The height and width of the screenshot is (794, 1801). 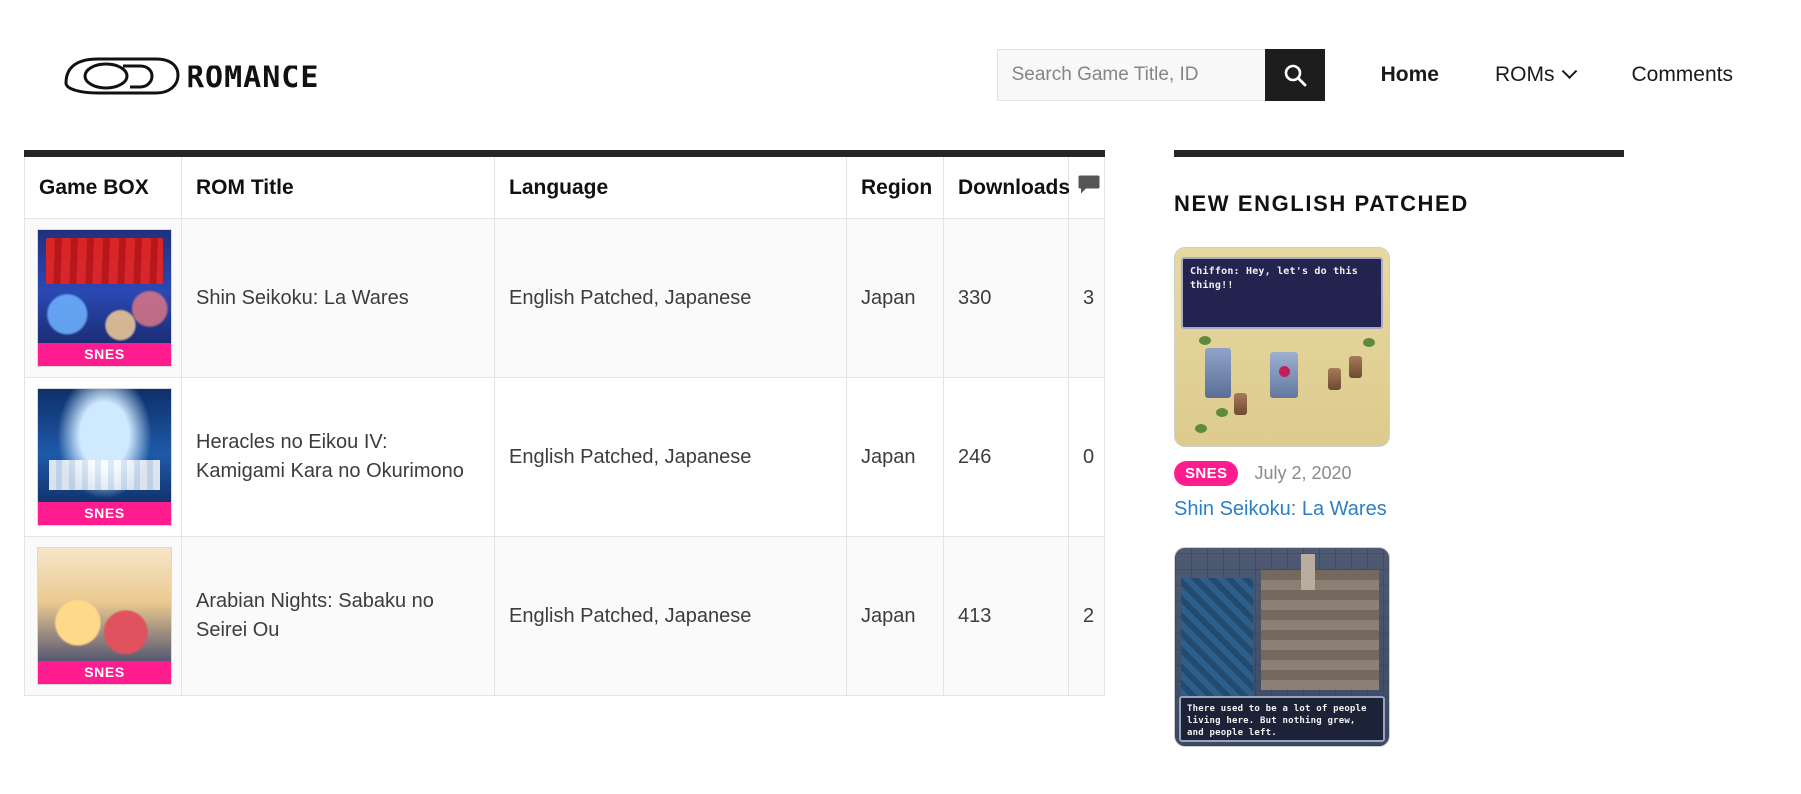 I want to click on dialogue-text: Chiffon: Hey, let's do this thing!!, so click(x=1274, y=278).